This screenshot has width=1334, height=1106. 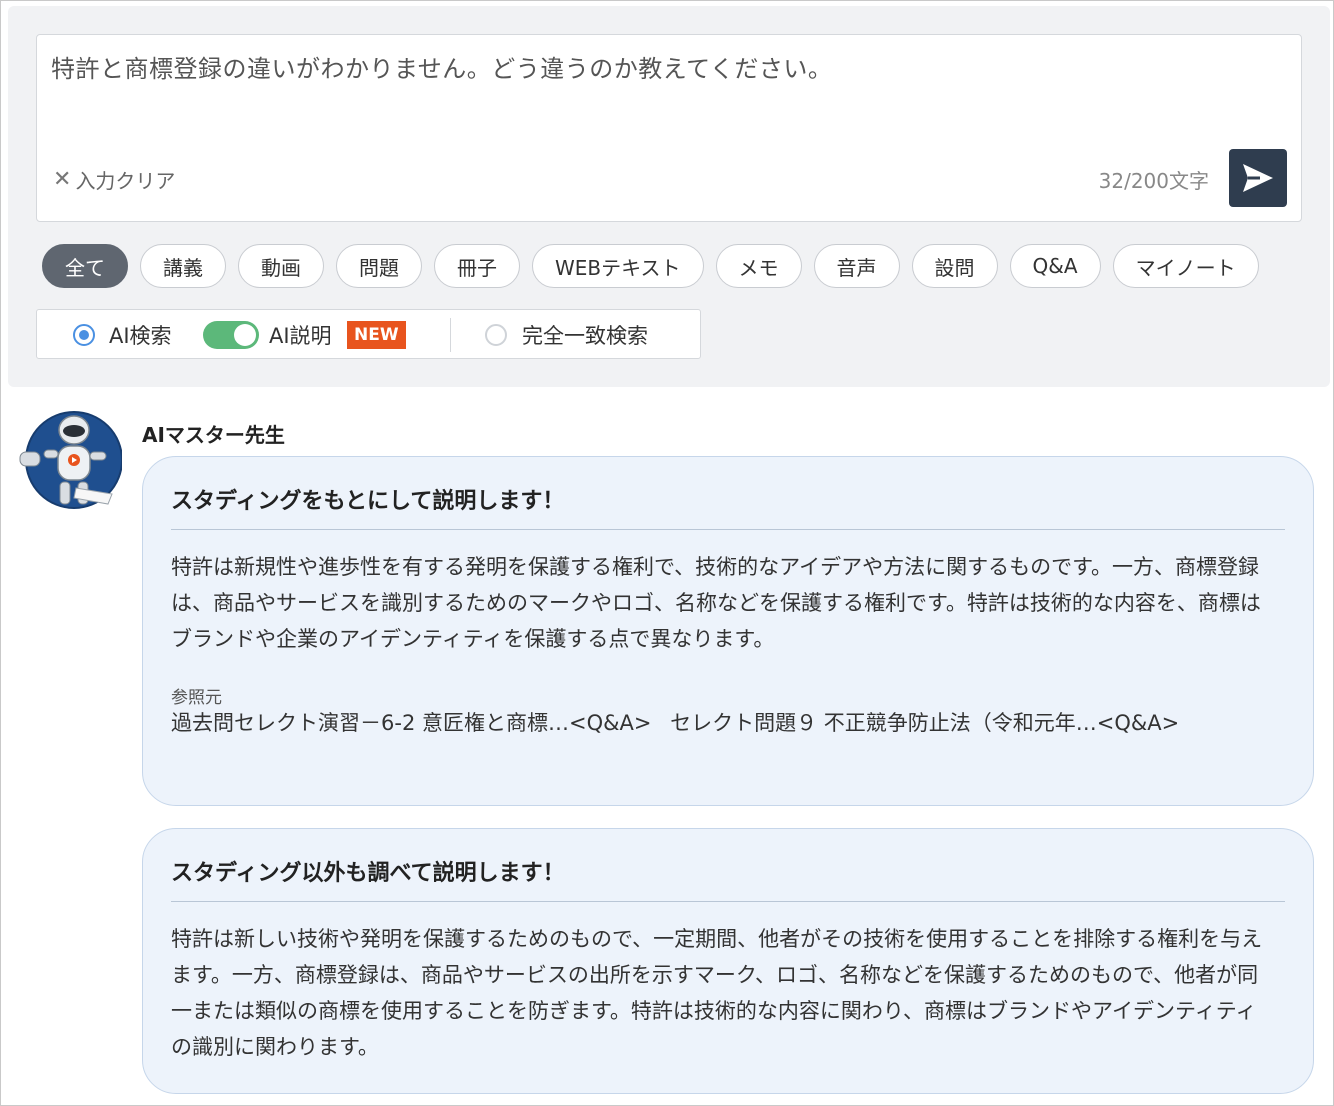 I want to click on ai-explain-label: AI説明, so click(x=300, y=336).